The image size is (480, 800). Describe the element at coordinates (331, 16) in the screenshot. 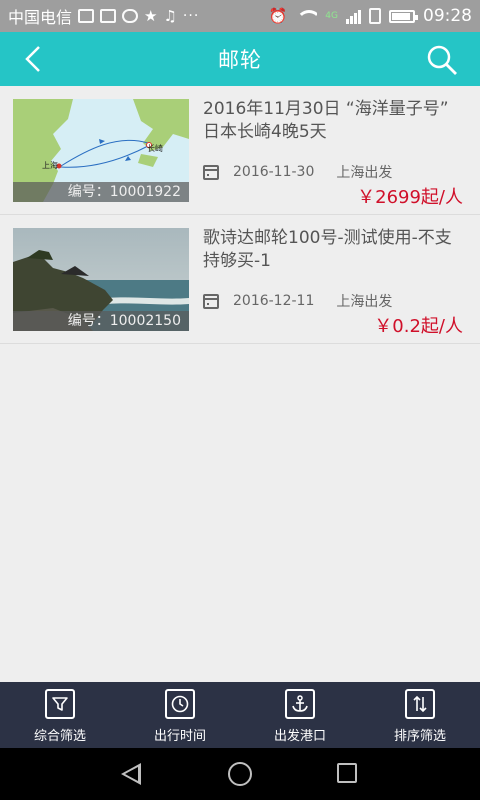

I see `network-type-label: 4G` at that location.